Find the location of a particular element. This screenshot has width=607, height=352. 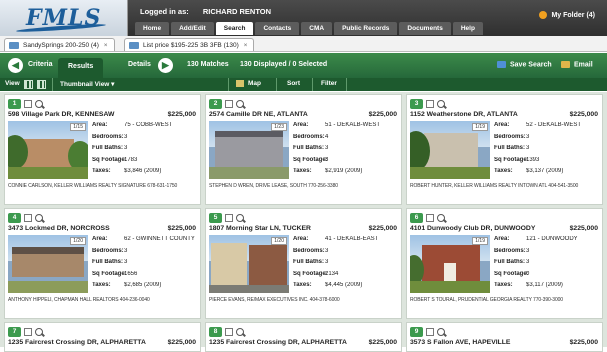

taxes-value: $3,137 (2009) is located at coordinates (545, 171).